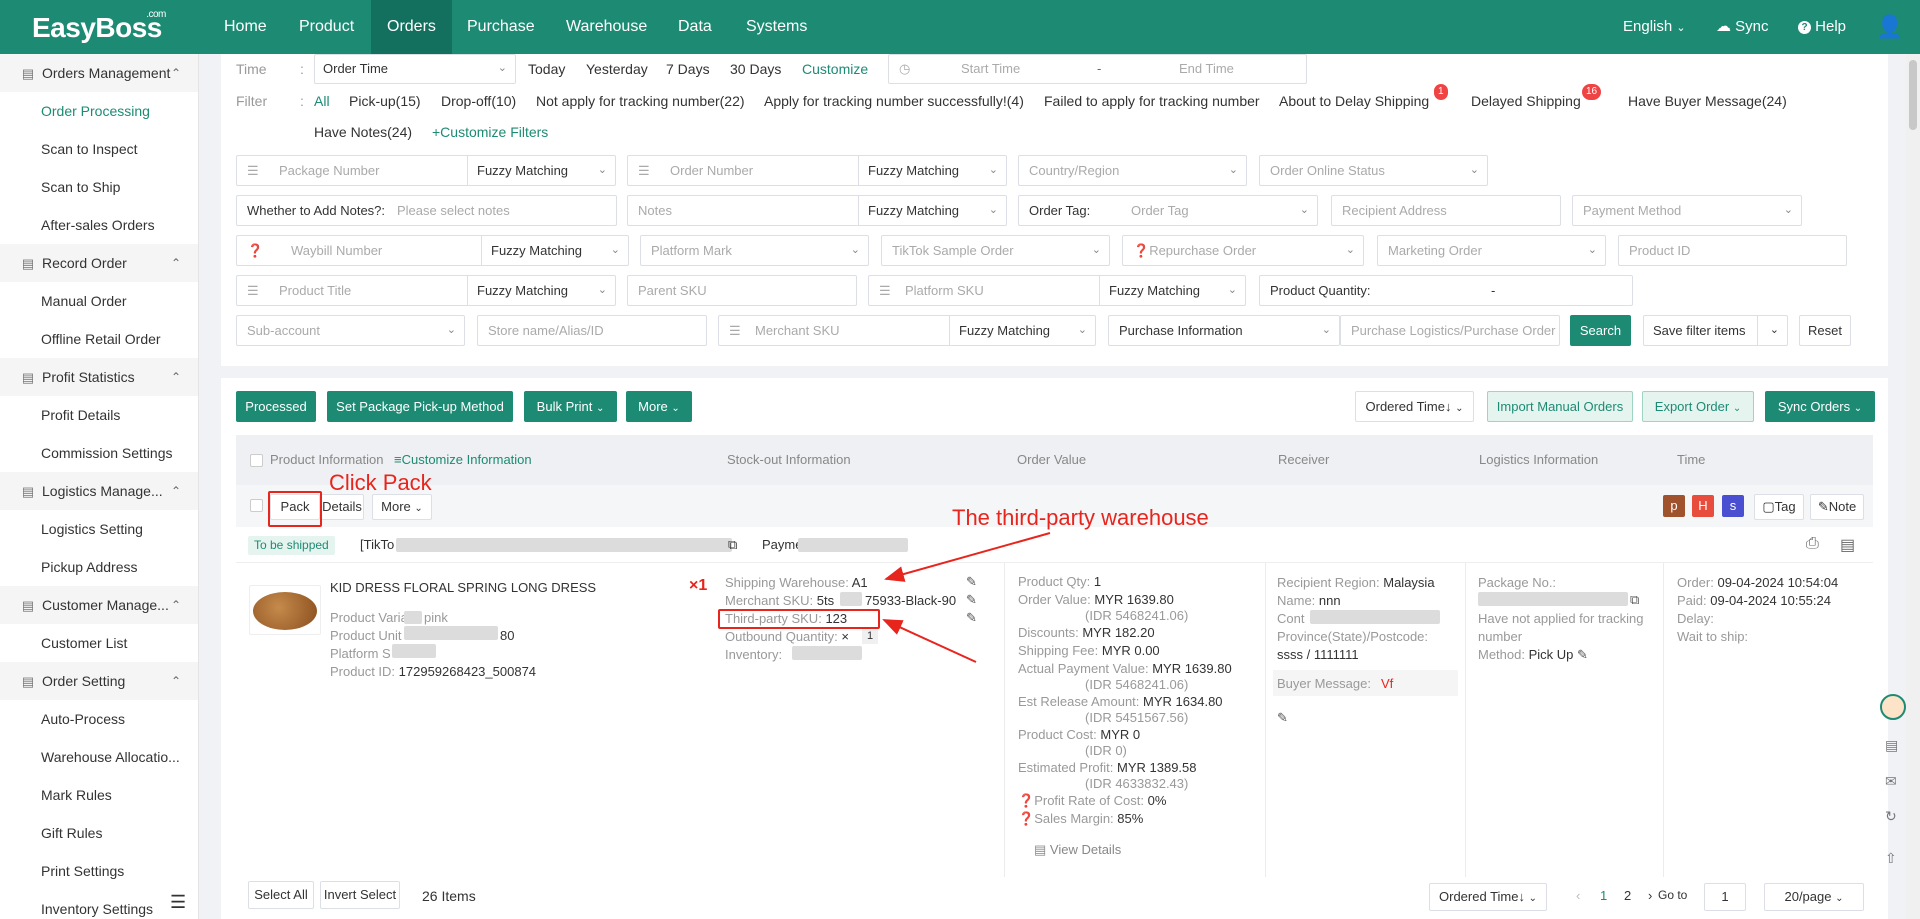 The width and height of the screenshot is (1920, 919). Describe the element at coordinates (99, 73) in the screenshot. I see `sidebar-group-orders-management: ▤ Orders Management ⌃` at that location.